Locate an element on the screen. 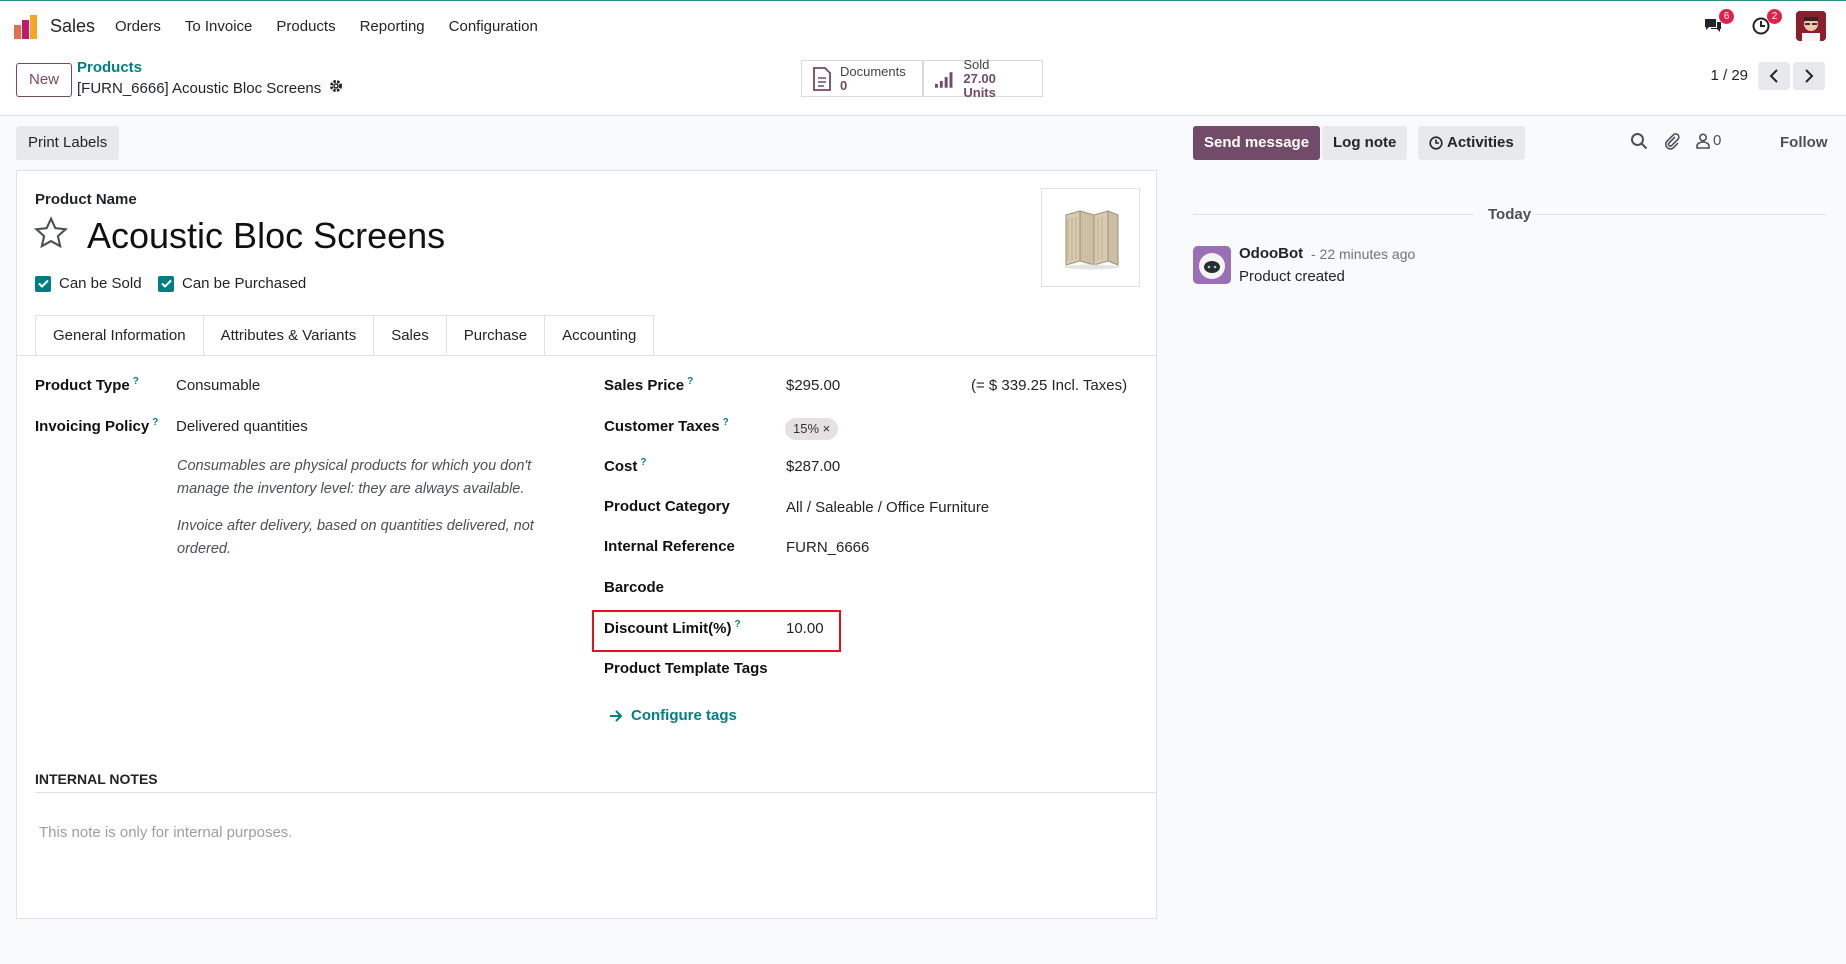 This screenshot has height=964, width=1846. message-author: OdooBot is located at coordinates (1271, 253).